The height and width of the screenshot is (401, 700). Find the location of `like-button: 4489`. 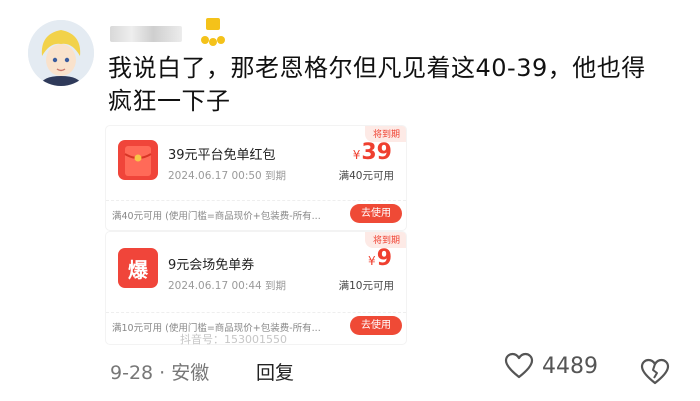

like-button: 4489 is located at coordinates (551, 366).